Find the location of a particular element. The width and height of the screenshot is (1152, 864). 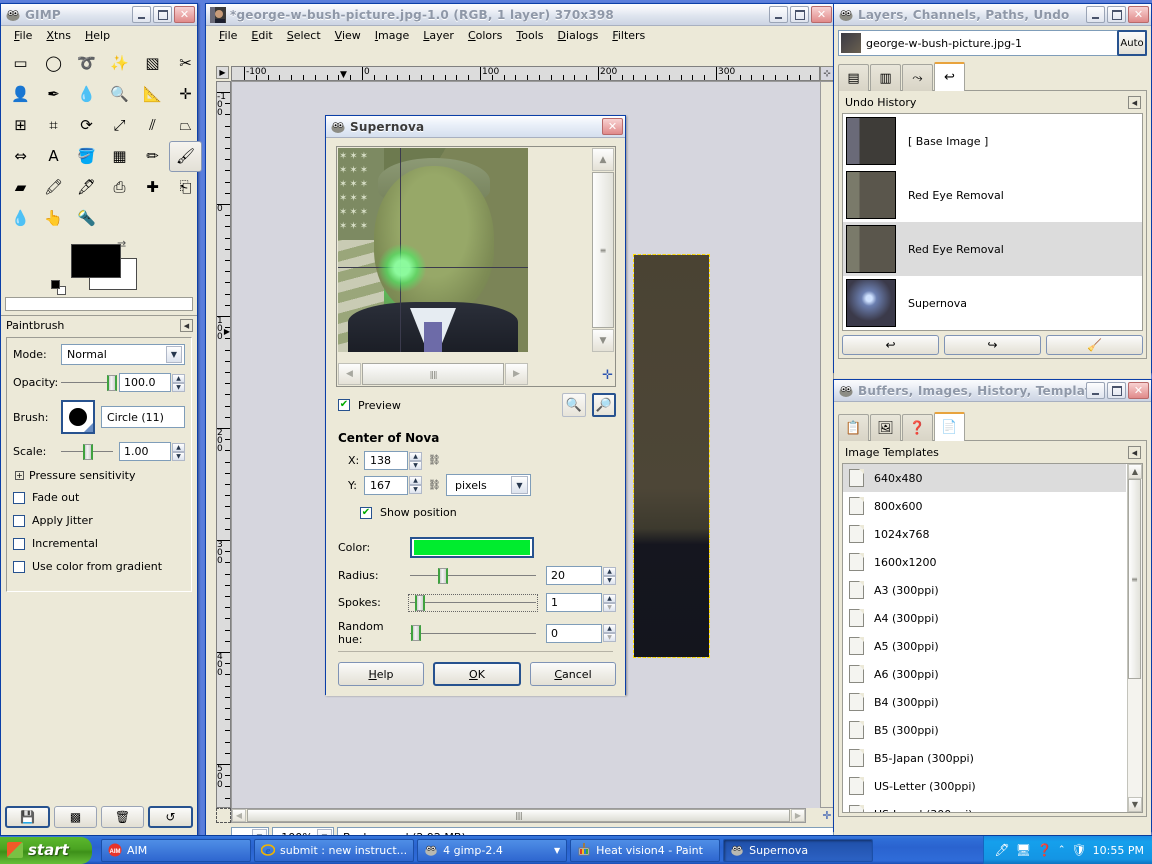

random-hue-stepper: ▲ ▼ is located at coordinates (609, 633).